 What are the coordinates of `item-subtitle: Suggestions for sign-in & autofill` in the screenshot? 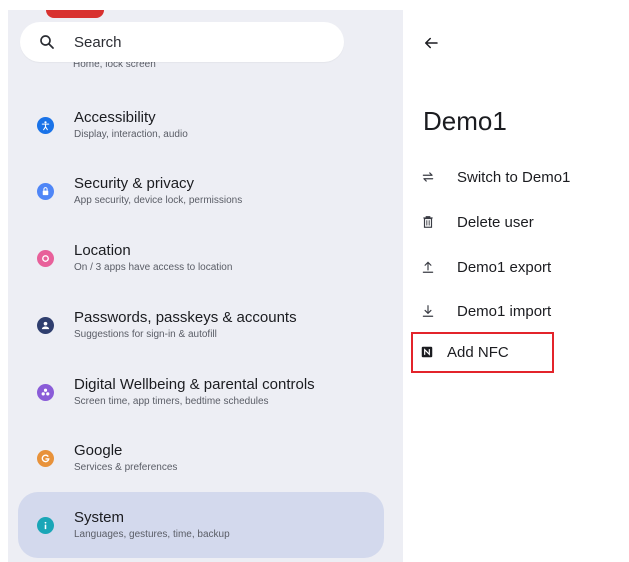 It's located at (145, 334).